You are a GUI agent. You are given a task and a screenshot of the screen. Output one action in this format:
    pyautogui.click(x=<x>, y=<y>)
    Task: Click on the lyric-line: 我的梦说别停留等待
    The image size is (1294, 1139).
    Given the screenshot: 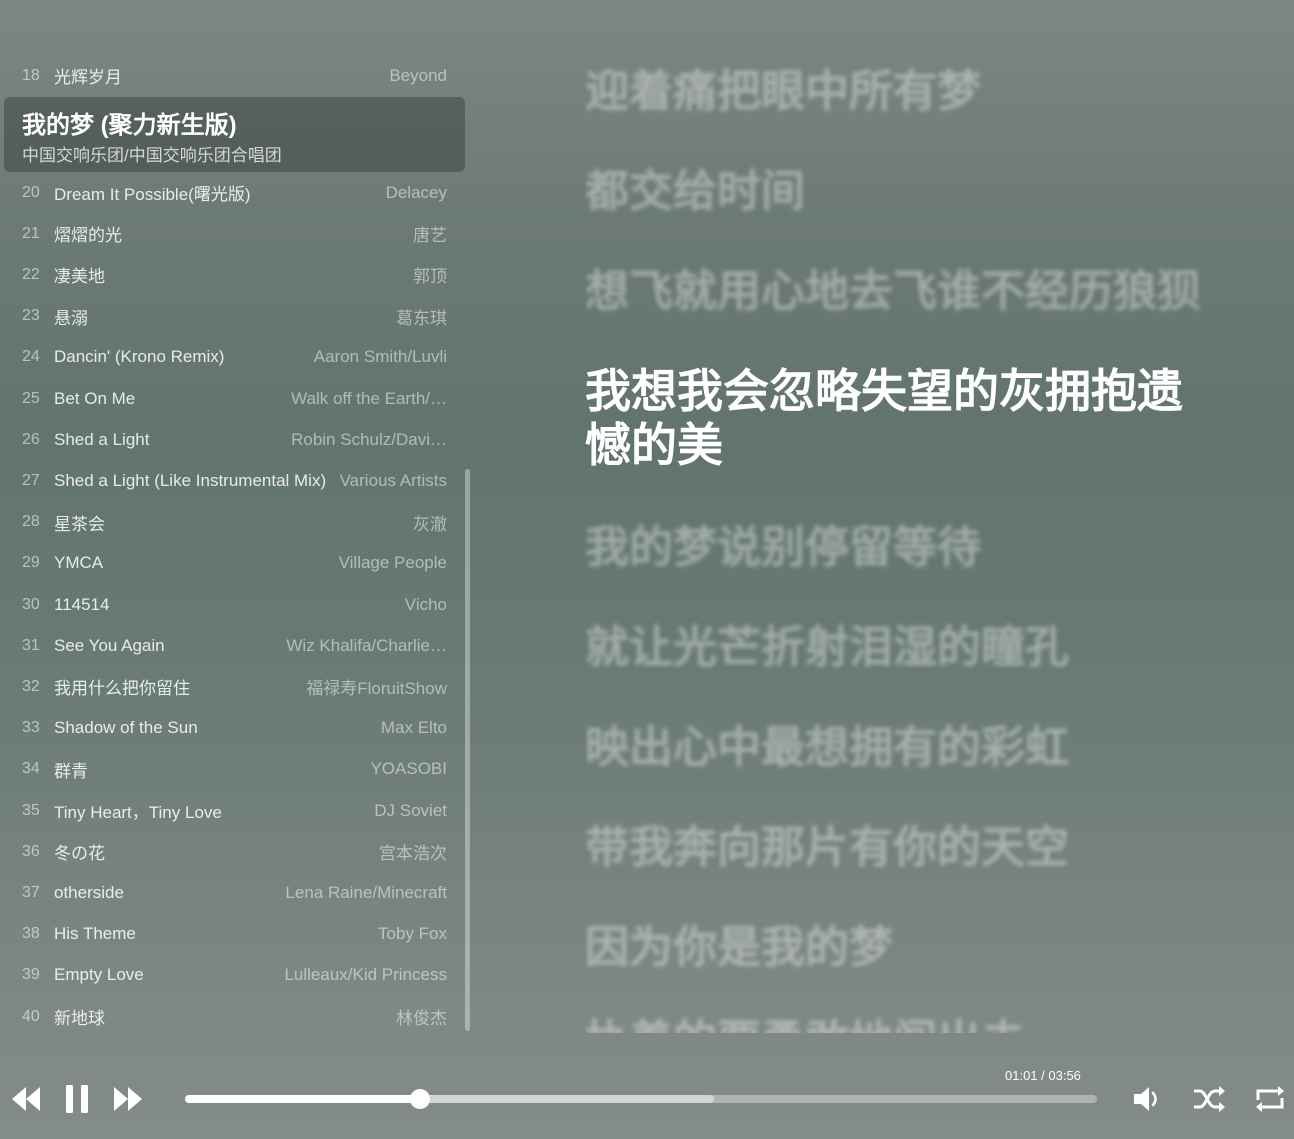 What is the action you would take?
    pyautogui.click(x=783, y=547)
    